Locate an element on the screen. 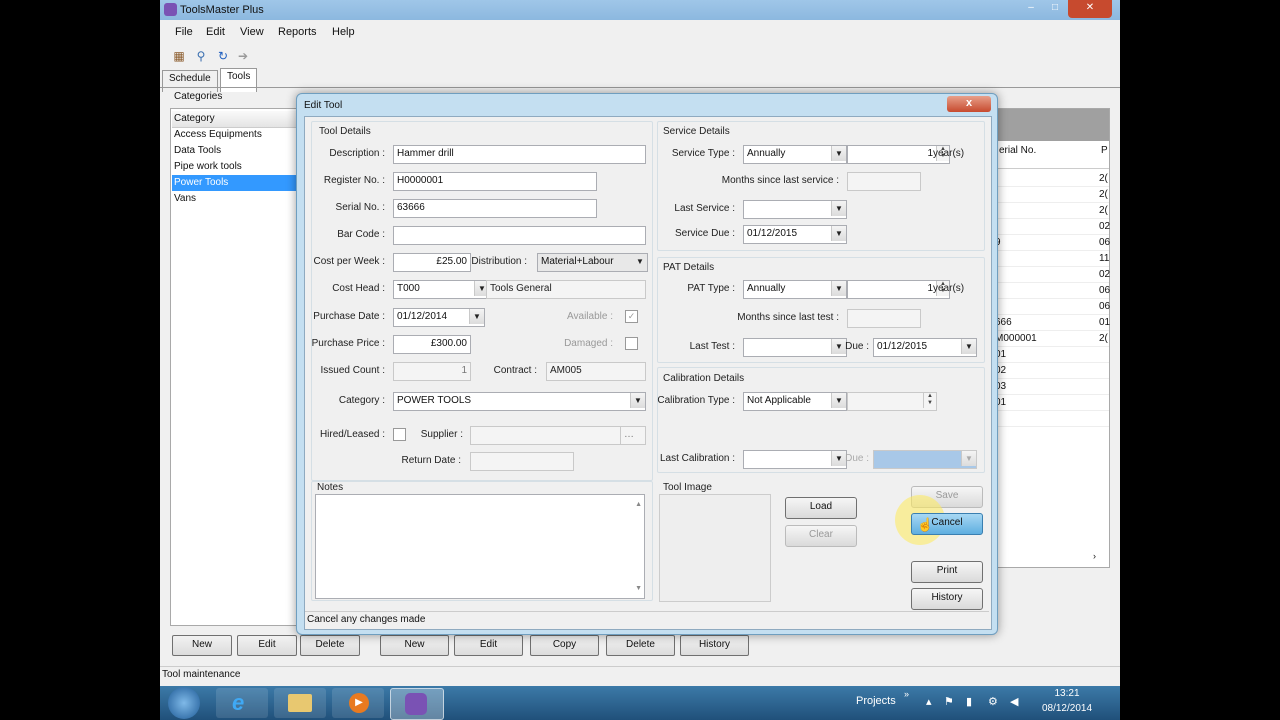 The height and width of the screenshot is (720, 1280). start-button is located at coordinates (184, 703).